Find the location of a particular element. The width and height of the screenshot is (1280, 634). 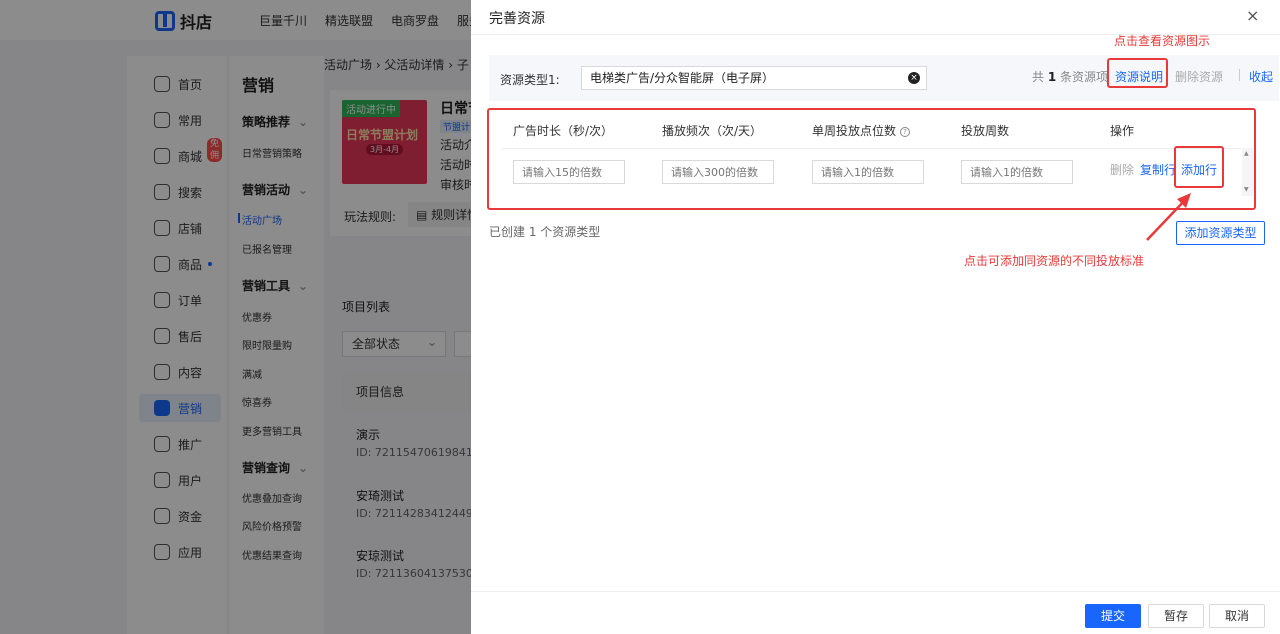

annotation-top: 点击查看资源图示 is located at coordinates (1162, 41).